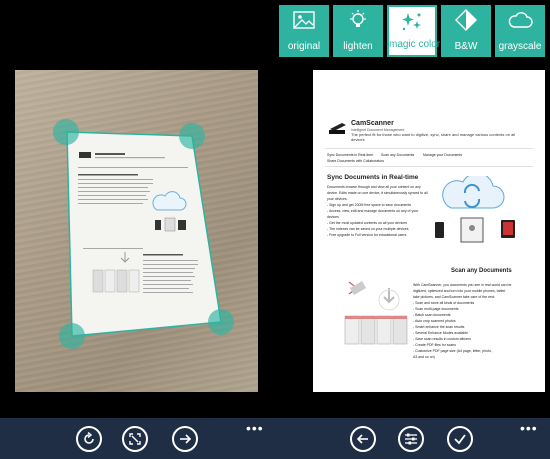  I want to click on right-more-button: •••, so click(529, 428).